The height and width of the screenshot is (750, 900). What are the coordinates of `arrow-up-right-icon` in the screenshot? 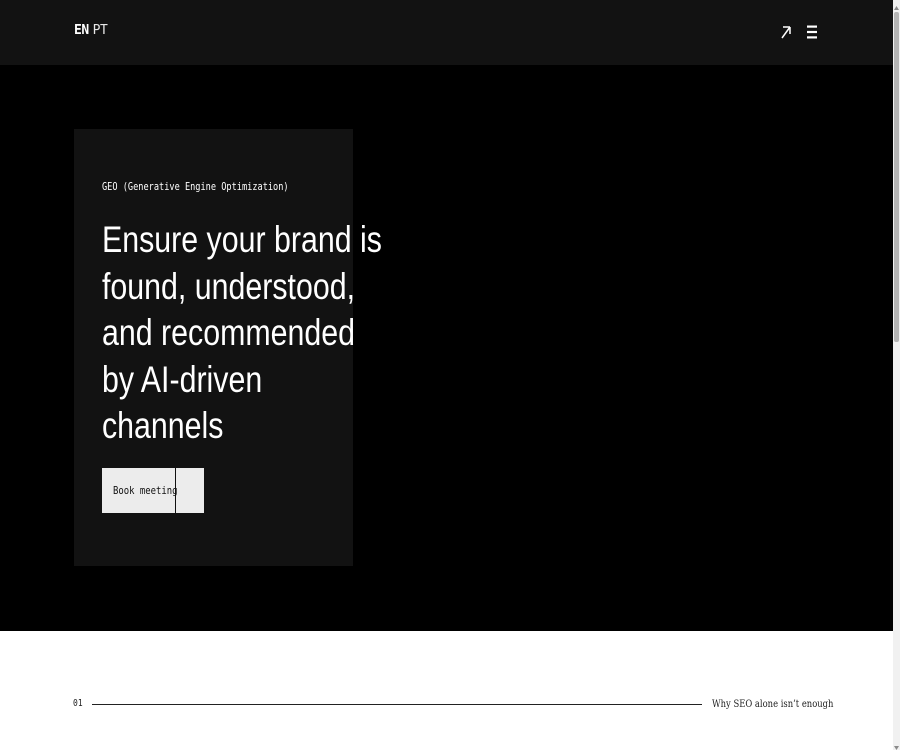 It's located at (786, 32).